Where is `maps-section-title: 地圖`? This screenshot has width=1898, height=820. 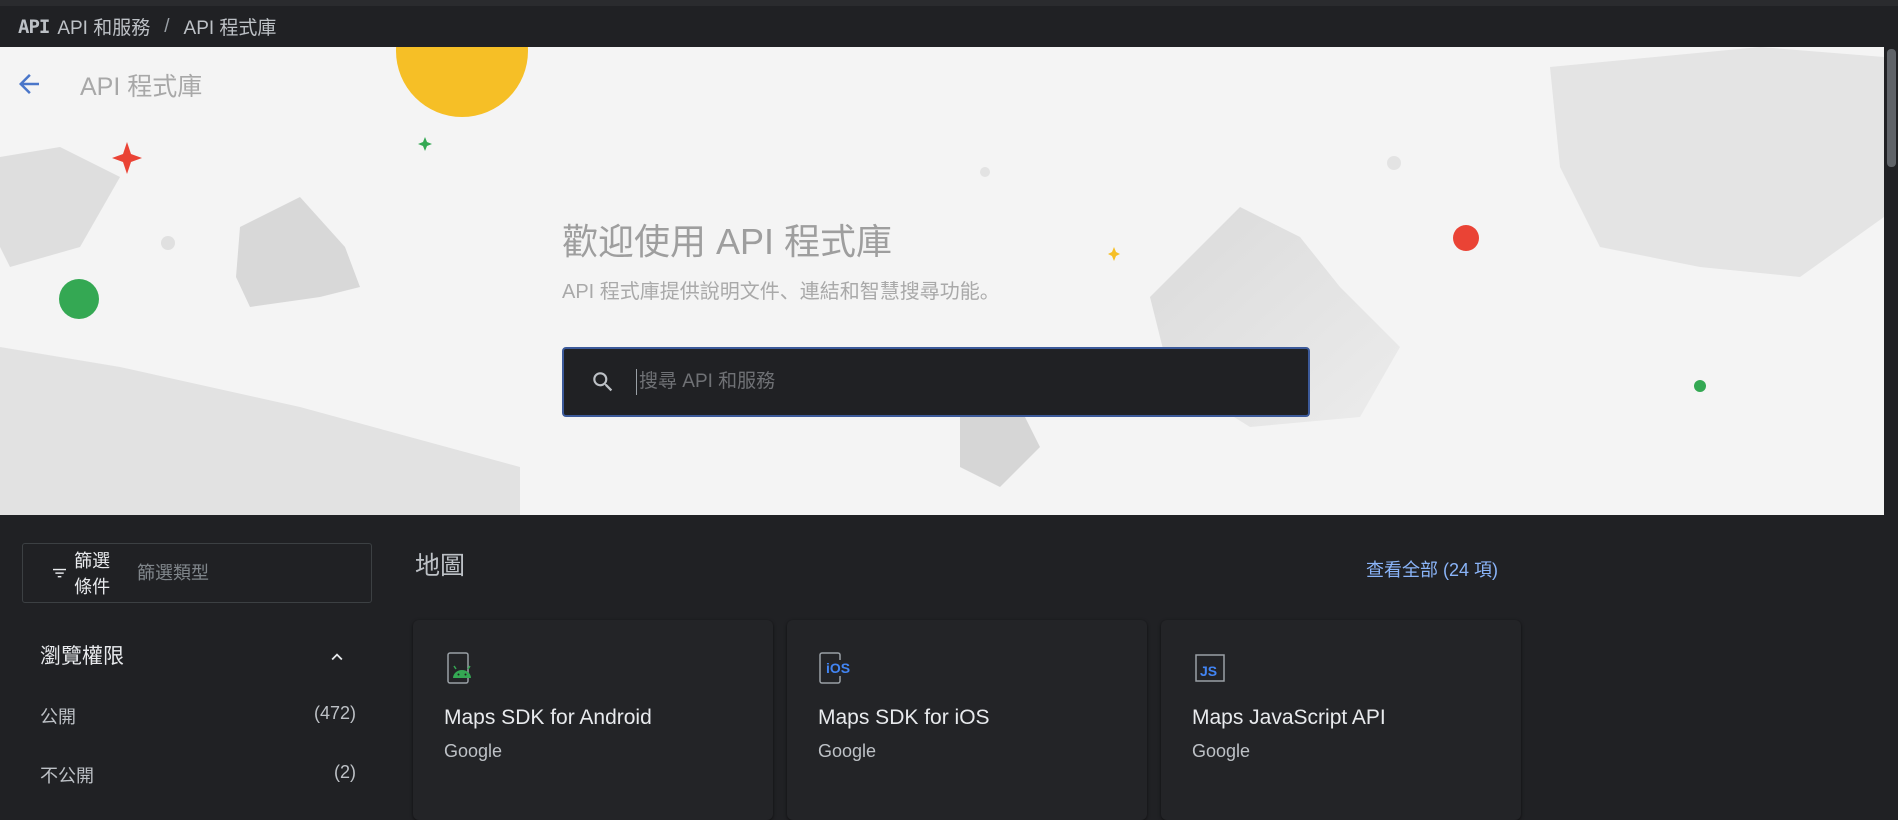 maps-section-title: 地圖 is located at coordinates (440, 566).